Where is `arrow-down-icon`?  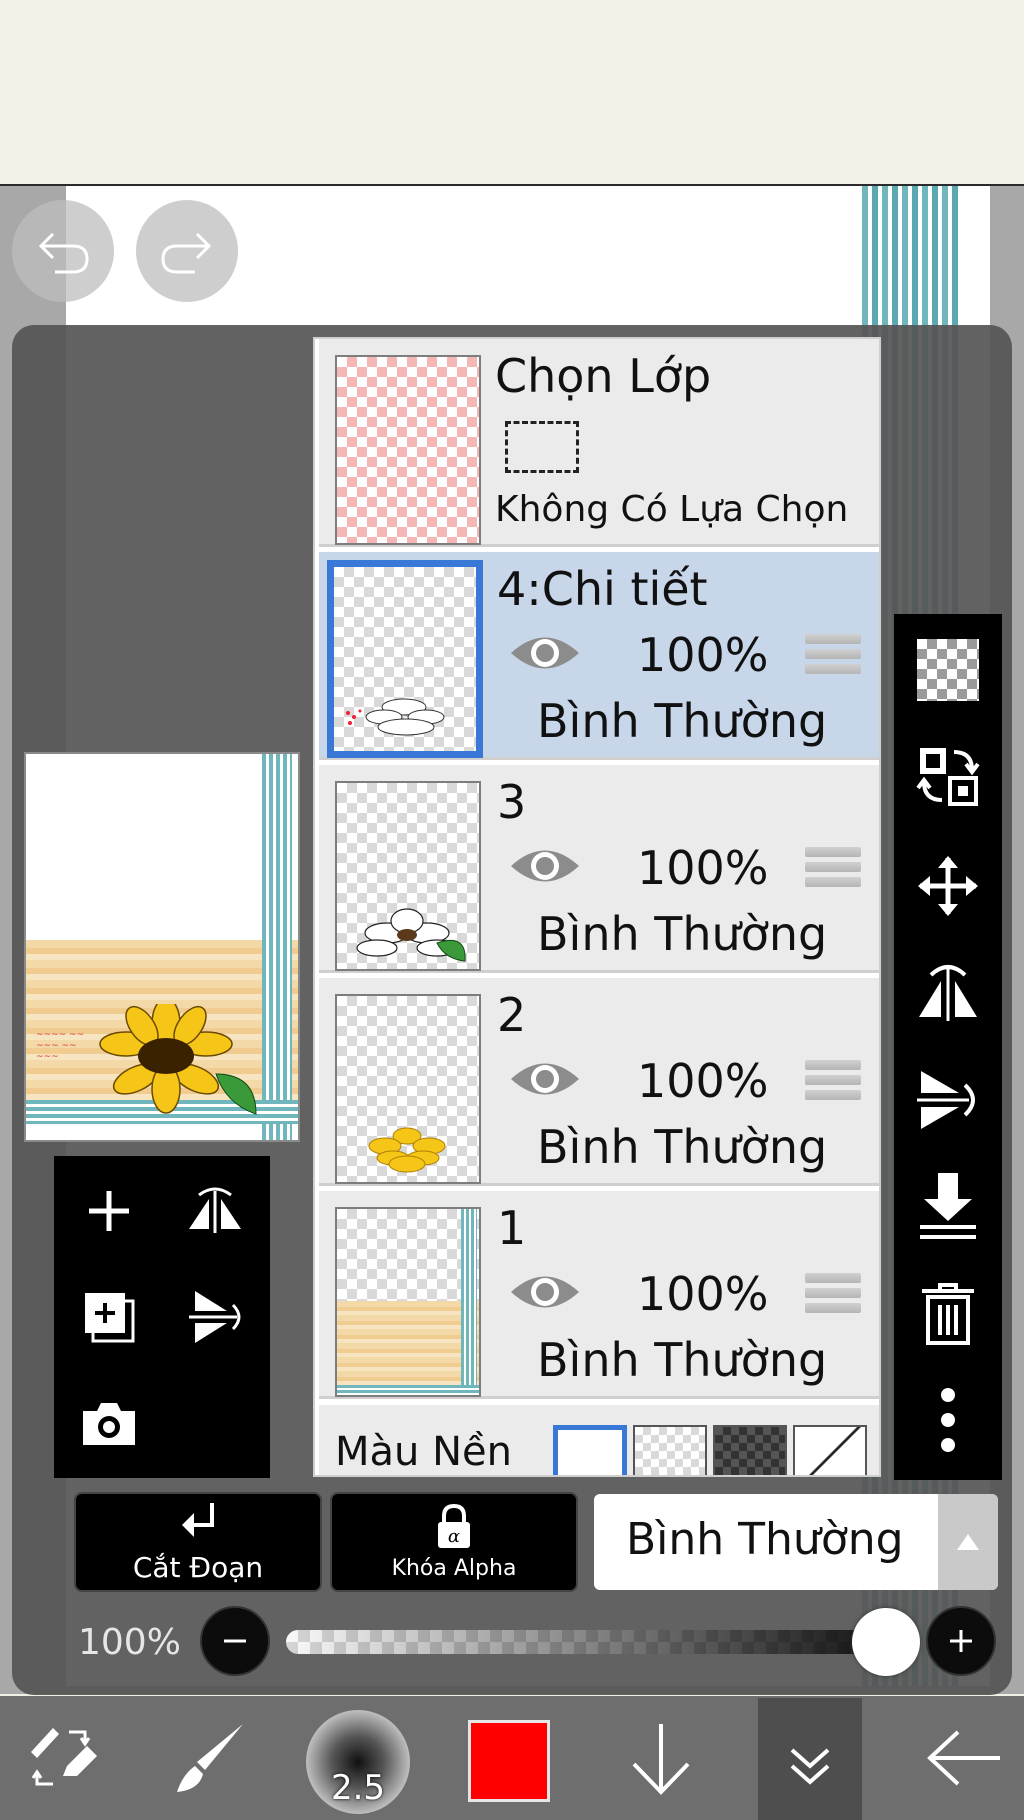
arrow-down-icon is located at coordinates (661, 1759).